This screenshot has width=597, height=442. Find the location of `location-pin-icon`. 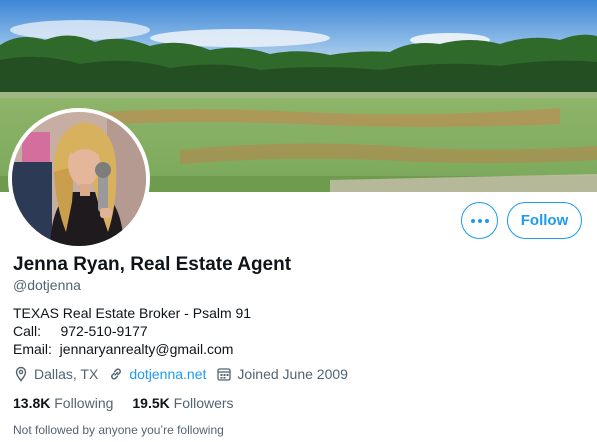

location-pin-icon is located at coordinates (21, 374).